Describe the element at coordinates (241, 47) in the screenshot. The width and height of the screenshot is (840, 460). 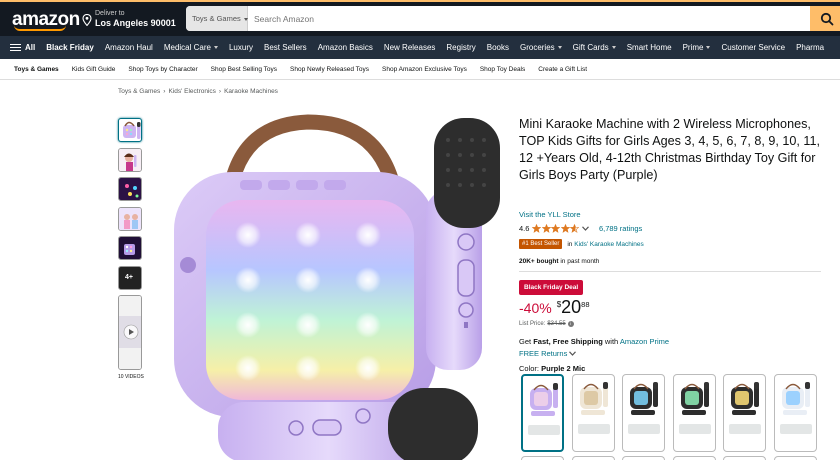
I see `nav-item-luxury: Luxury` at that location.